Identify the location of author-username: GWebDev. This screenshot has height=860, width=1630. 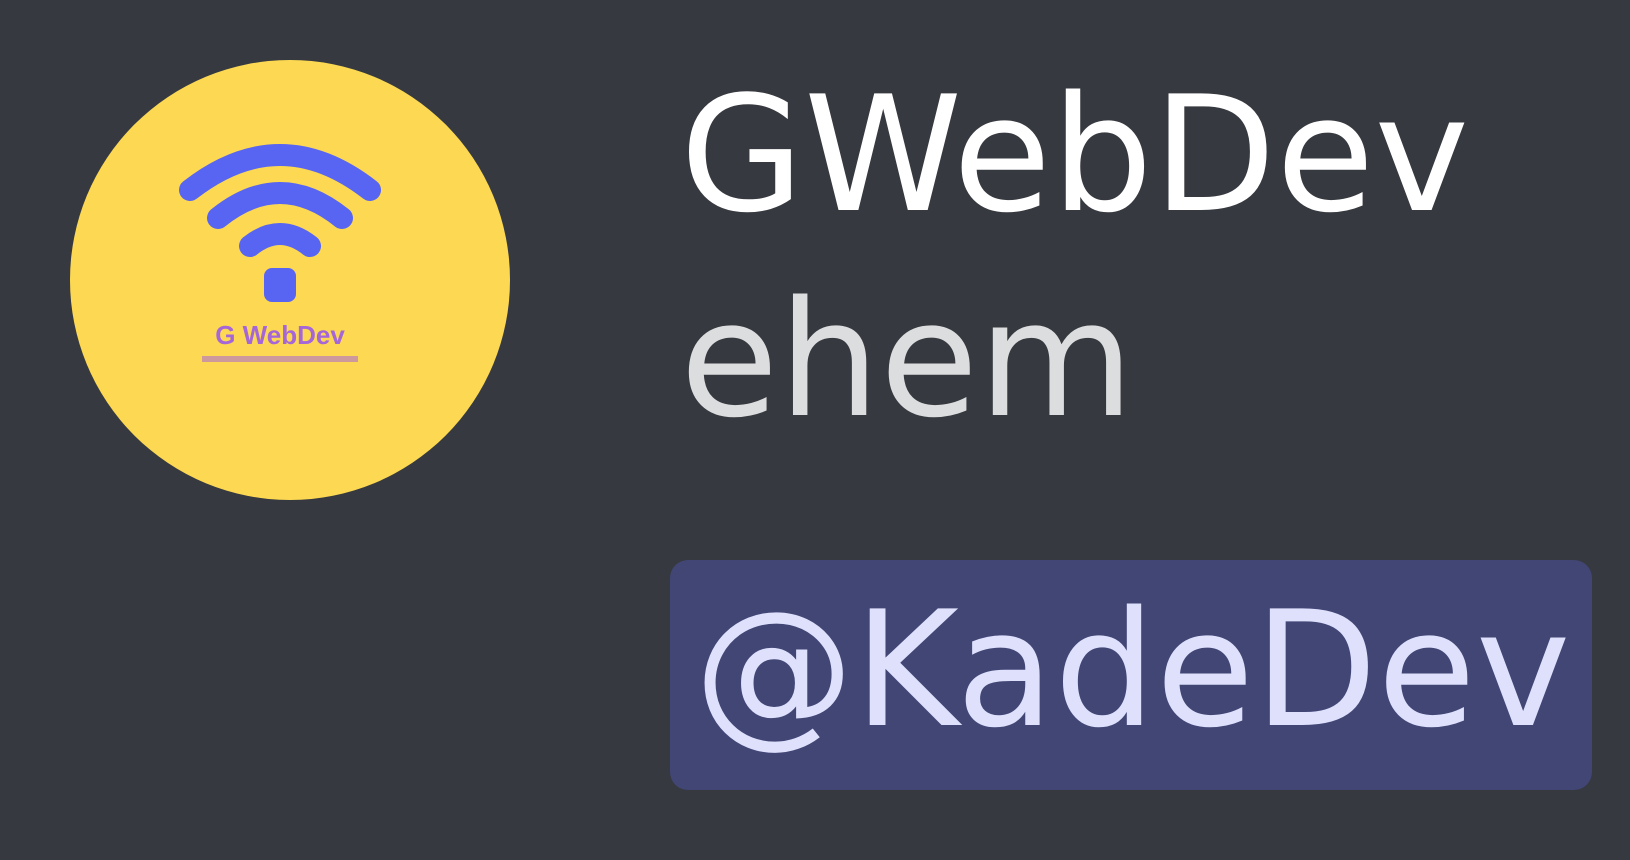
(1130, 155).